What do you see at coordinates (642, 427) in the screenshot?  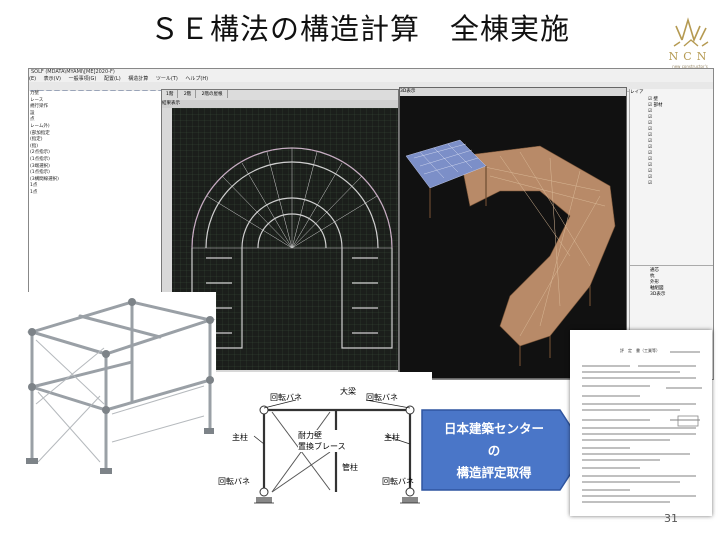 I see `document-text-lines` at bounding box center [642, 427].